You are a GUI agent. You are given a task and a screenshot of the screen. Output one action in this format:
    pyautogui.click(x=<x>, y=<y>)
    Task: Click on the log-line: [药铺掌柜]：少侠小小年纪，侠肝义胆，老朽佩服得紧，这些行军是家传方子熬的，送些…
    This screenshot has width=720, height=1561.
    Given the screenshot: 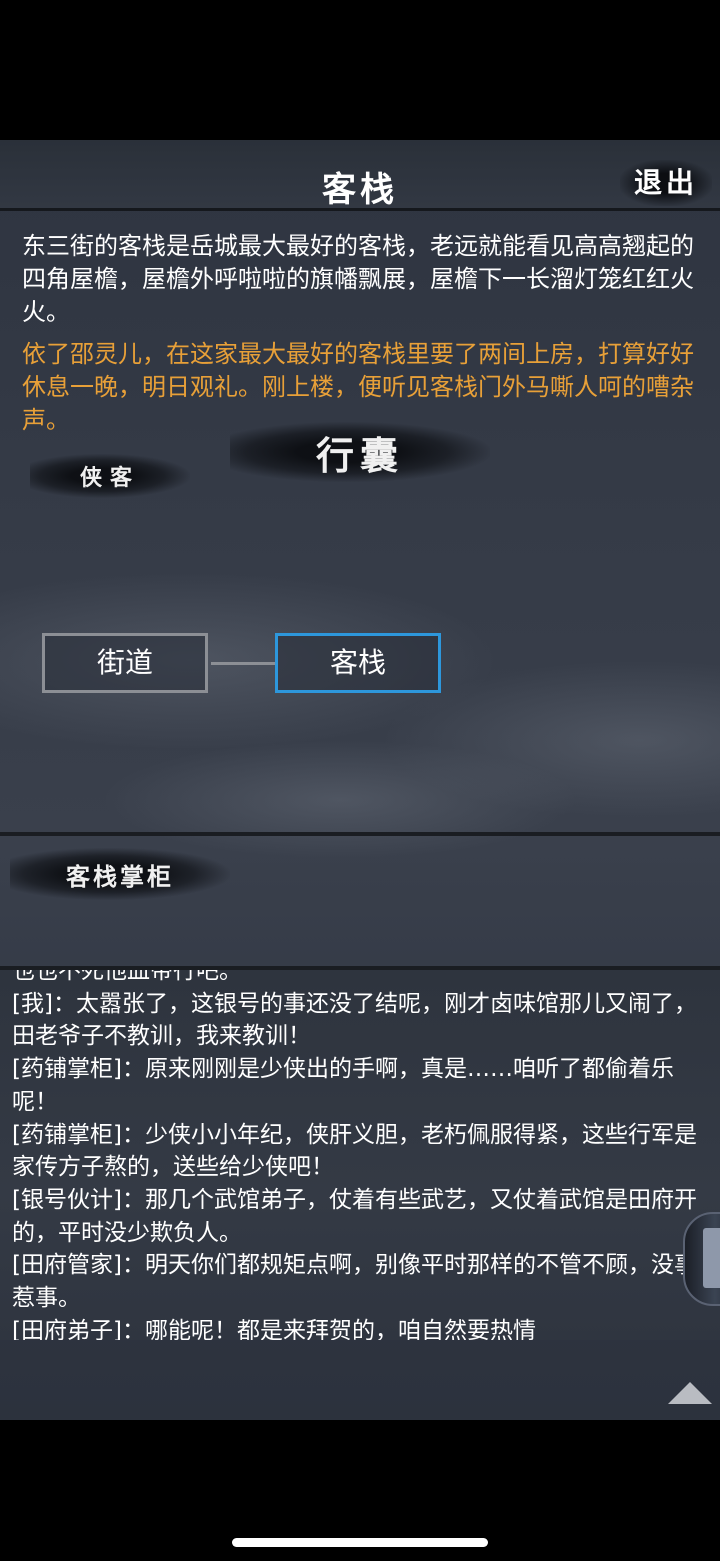 What is the action you would take?
    pyautogui.click(x=354, y=1151)
    